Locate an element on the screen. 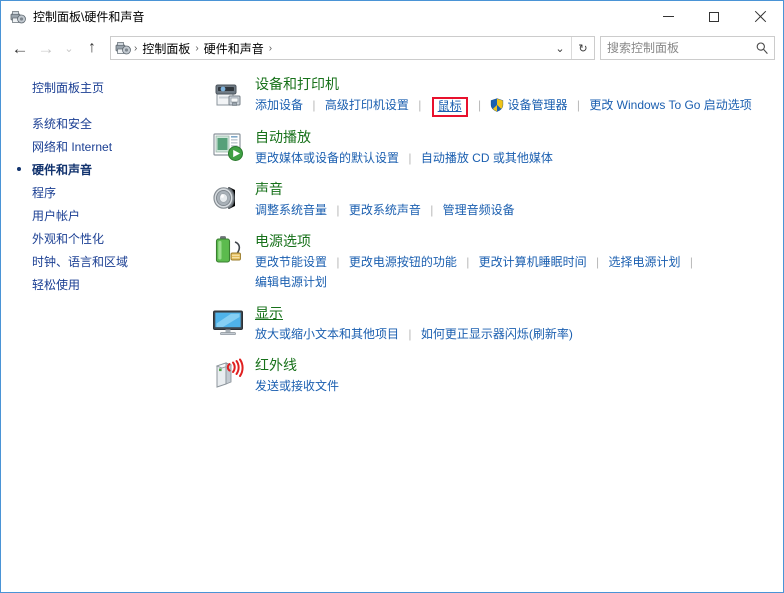  link-mouse: 鼠标 is located at coordinates (450, 106).